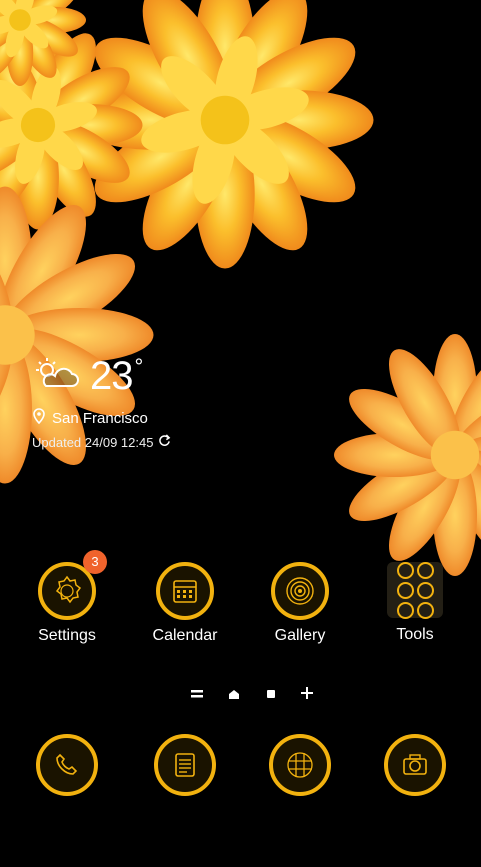 The width and height of the screenshot is (481, 867). I want to click on location-row: San Francisco, so click(101, 418).